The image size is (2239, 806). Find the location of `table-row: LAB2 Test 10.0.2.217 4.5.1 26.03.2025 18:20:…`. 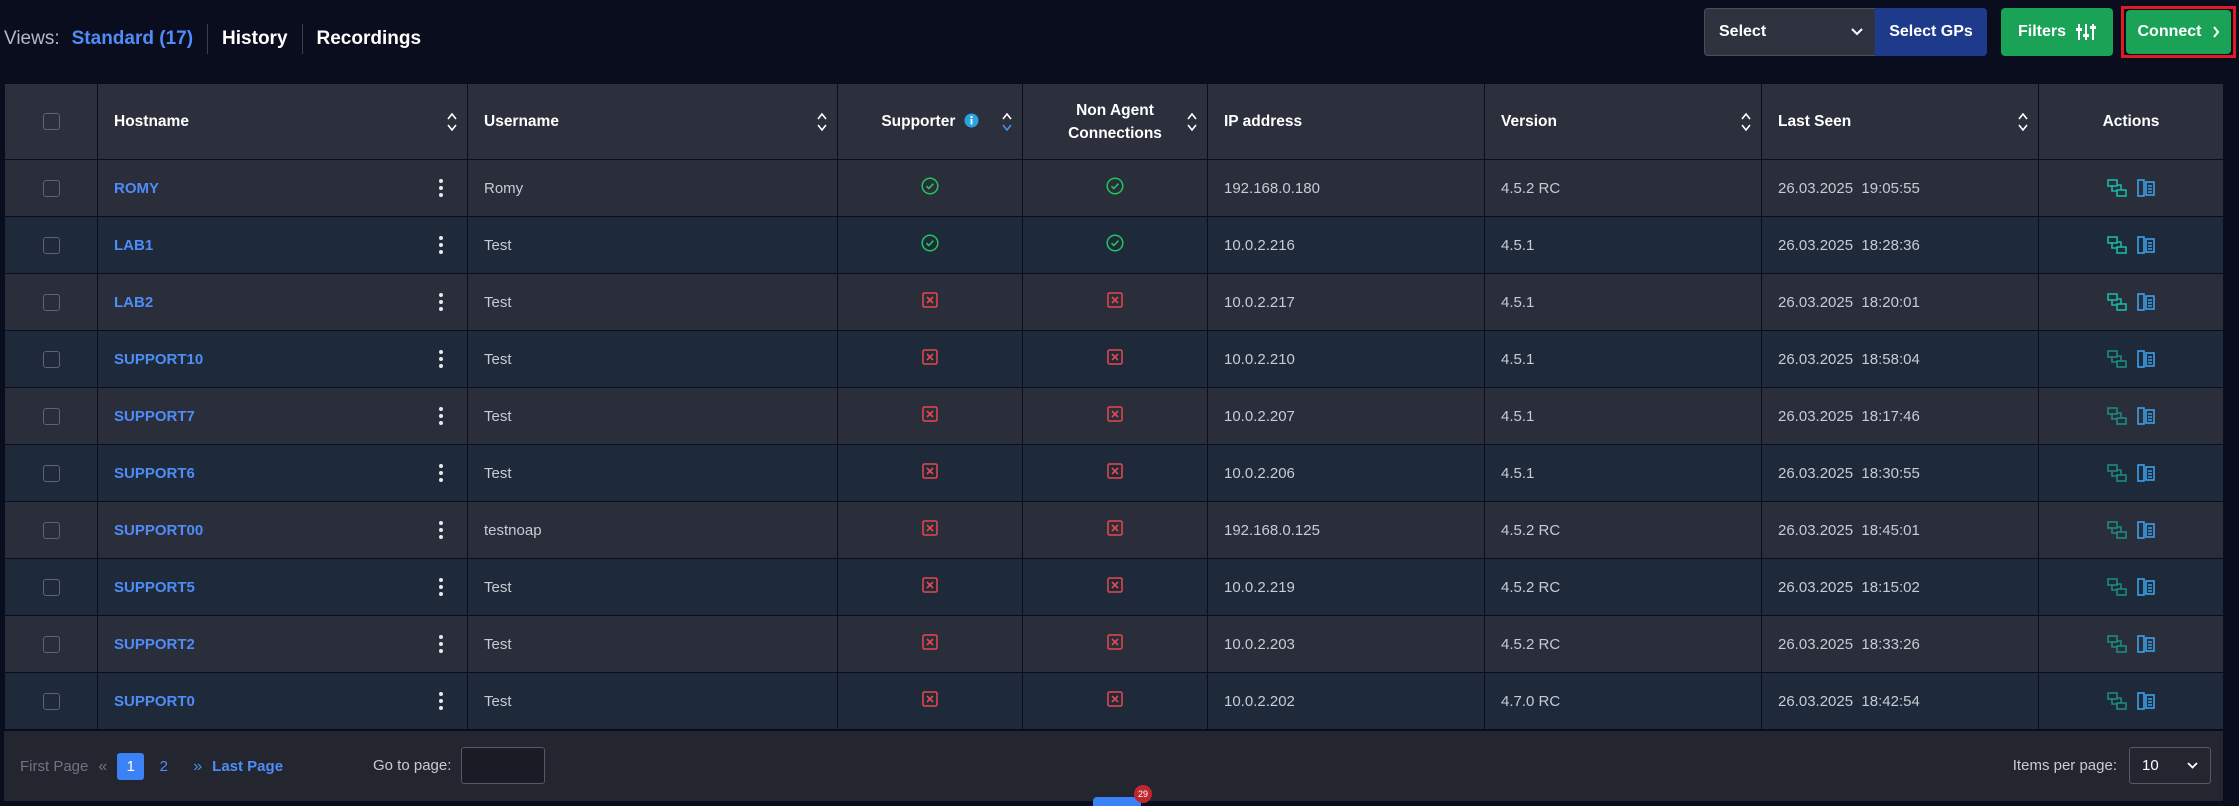

table-row: LAB2 Test 10.0.2.217 4.5.1 26.03.2025 18:20:… is located at coordinates (1114, 302).